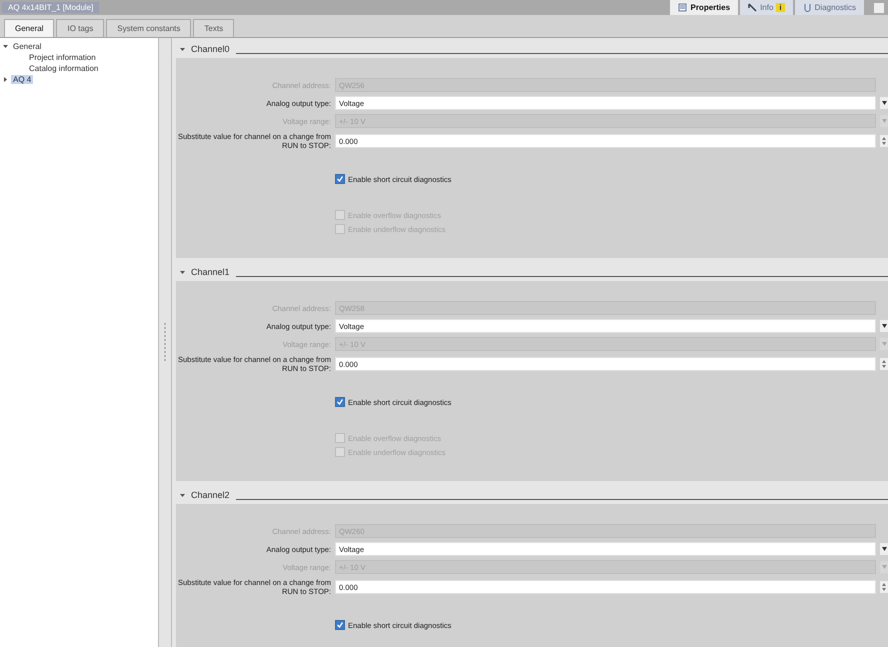 The height and width of the screenshot is (647, 888). I want to click on tab: Texts, so click(213, 28).